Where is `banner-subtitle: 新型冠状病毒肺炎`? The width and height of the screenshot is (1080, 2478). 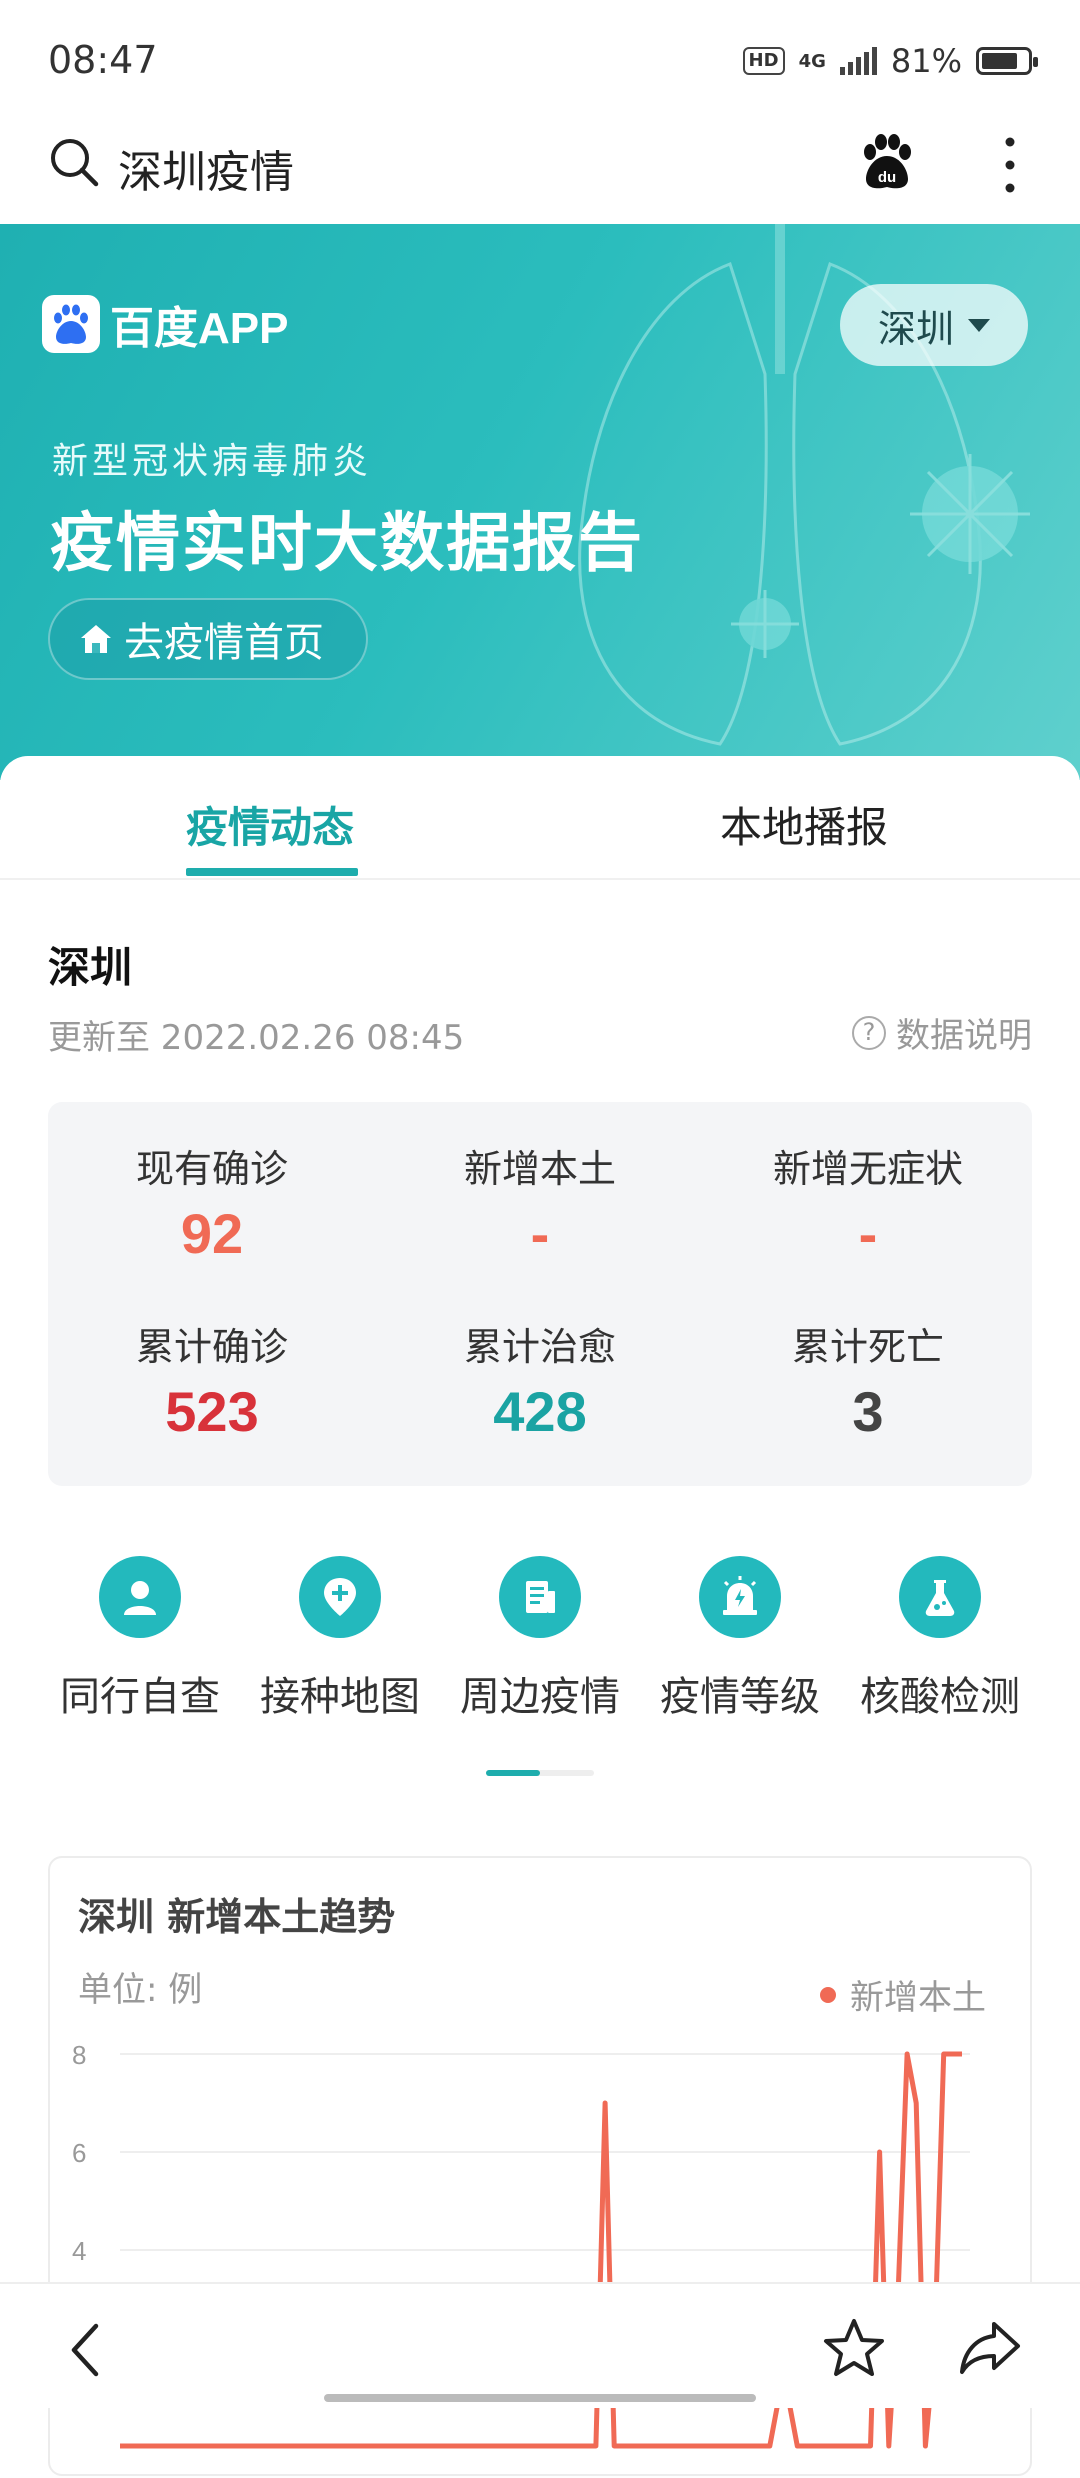
banner-subtitle: 新型冠状病毒肺炎 is located at coordinates (212, 461).